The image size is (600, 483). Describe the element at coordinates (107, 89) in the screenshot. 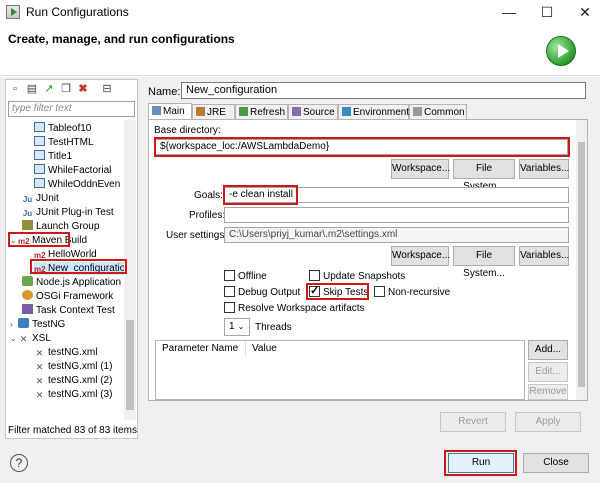

I see `collapse-all-icon: ⊟` at that location.